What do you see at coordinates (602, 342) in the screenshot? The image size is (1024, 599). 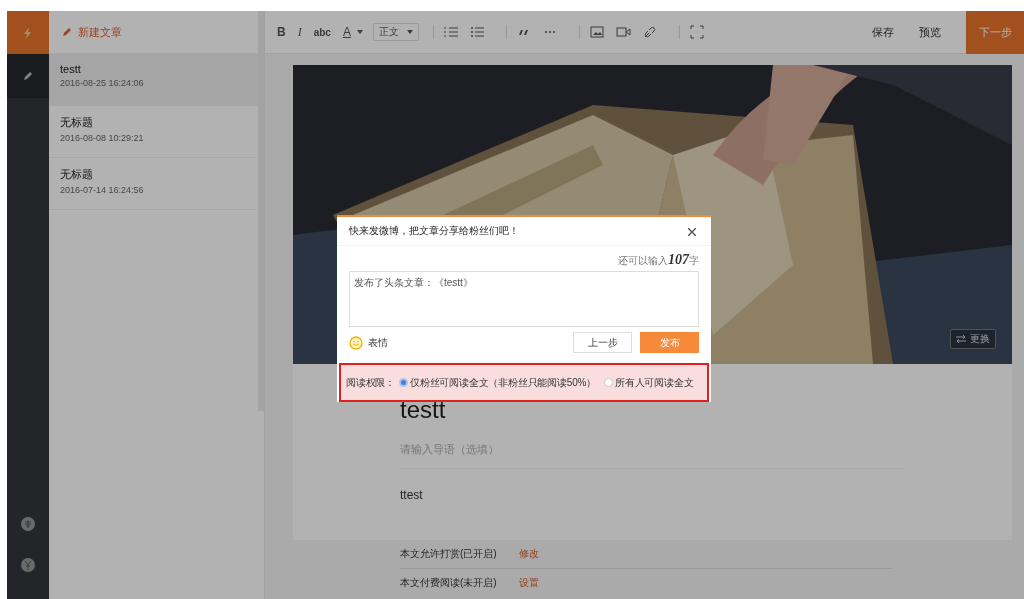 I see `previous-step-button: 上一步` at bounding box center [602, 342].